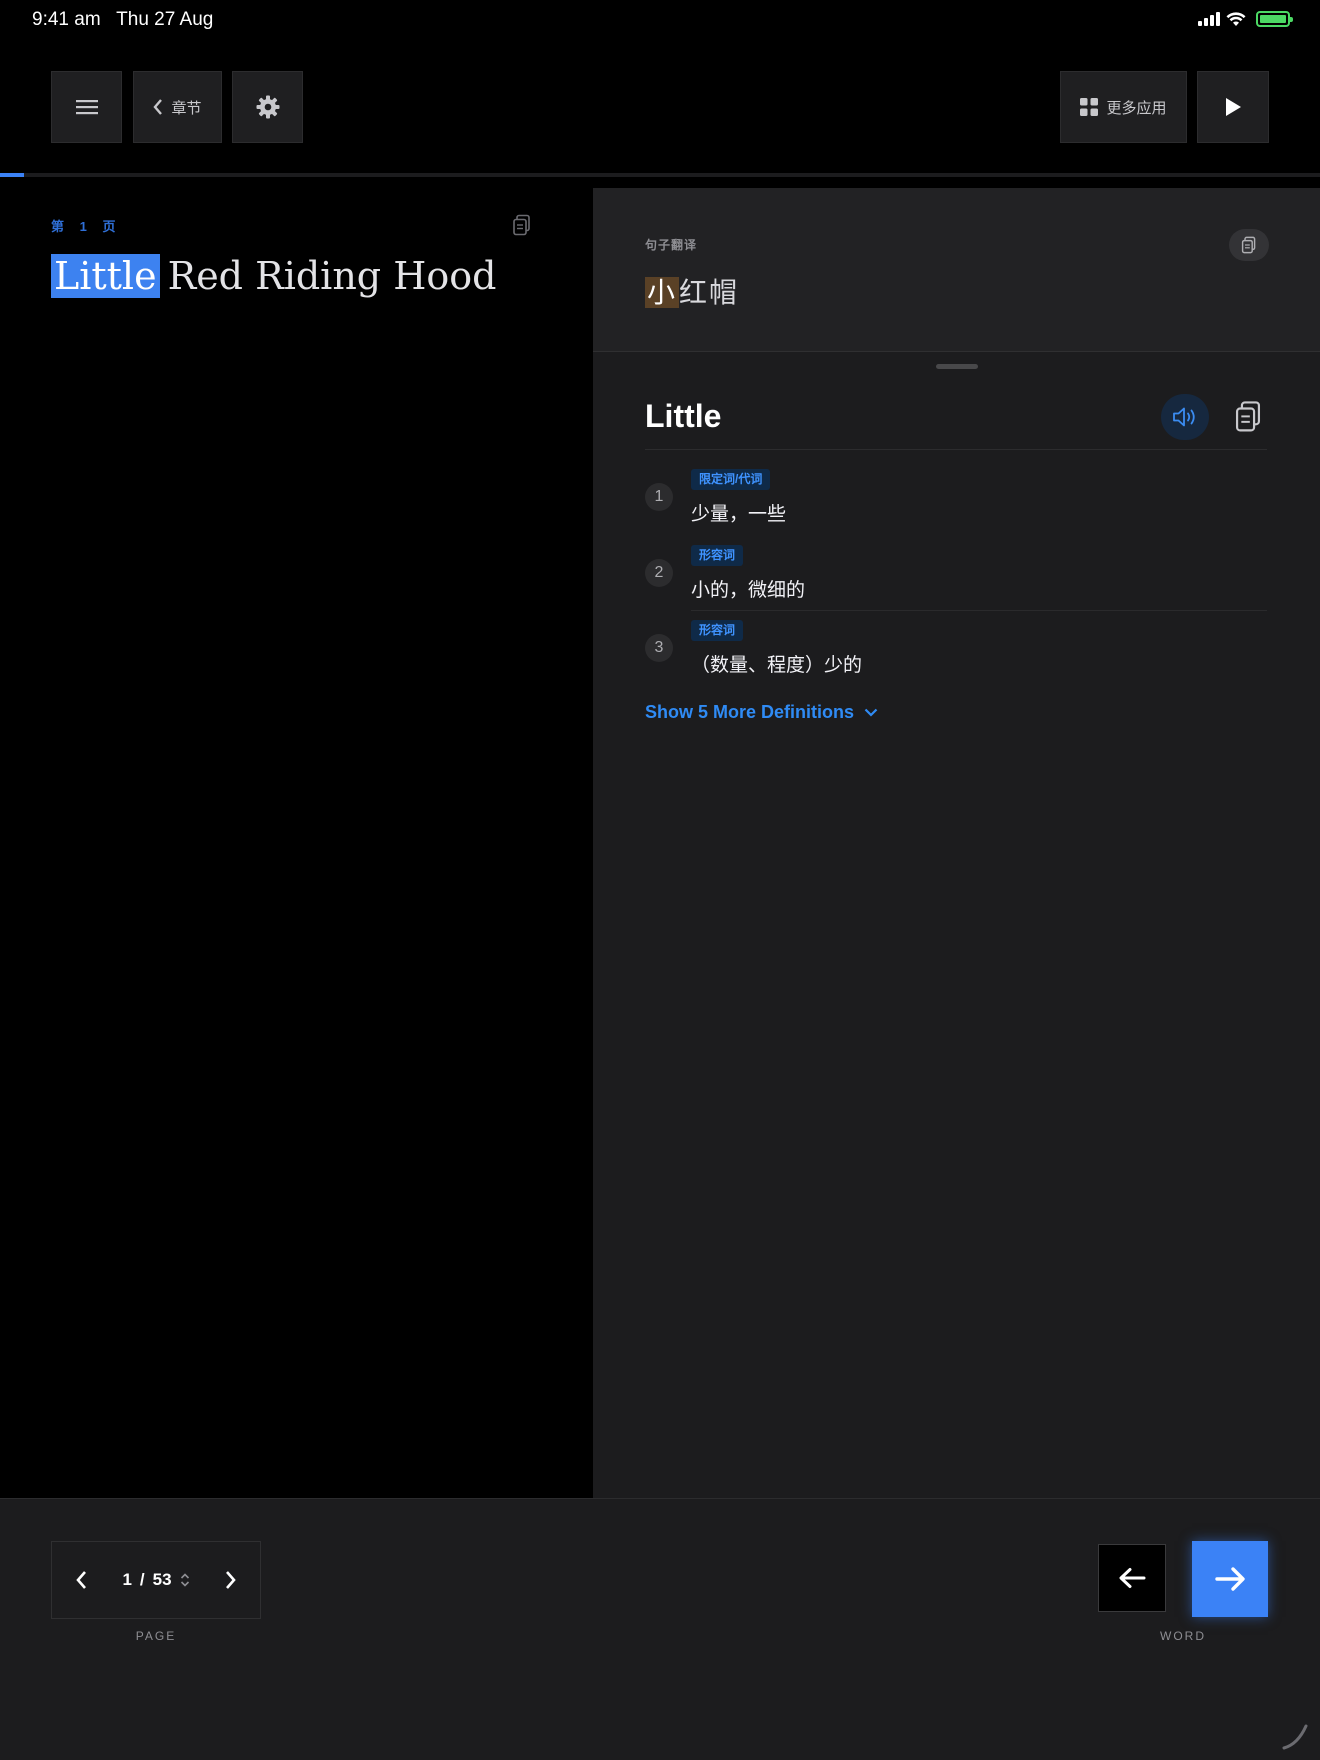 This screenshot has height=1760, width=1320. Describe the element at coordinates (659, 573) in the screenshot. I see `definition-number: 2` at that location.